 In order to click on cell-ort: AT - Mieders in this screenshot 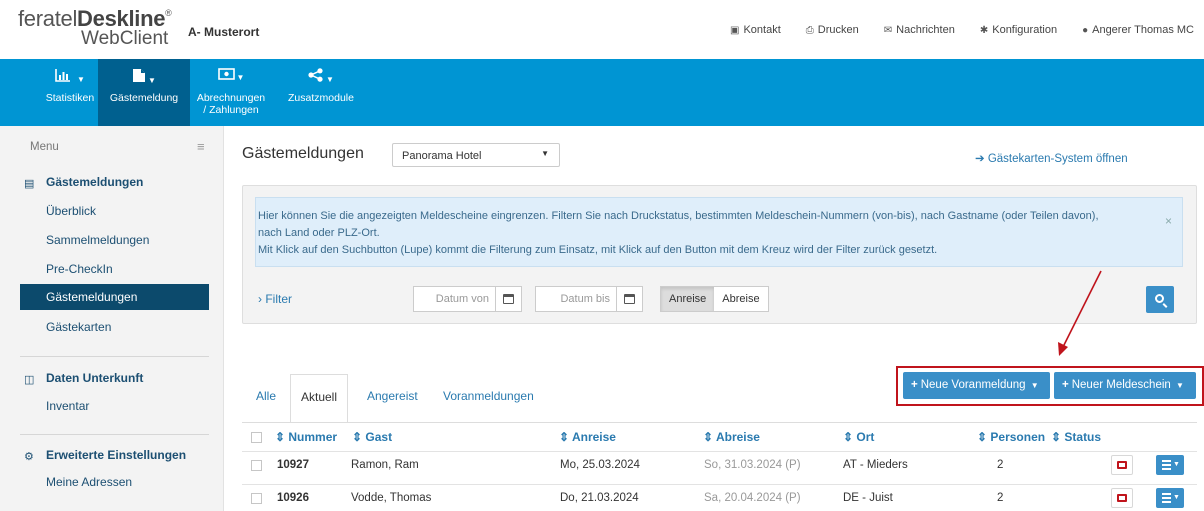, I will do `click(875, 465)`.